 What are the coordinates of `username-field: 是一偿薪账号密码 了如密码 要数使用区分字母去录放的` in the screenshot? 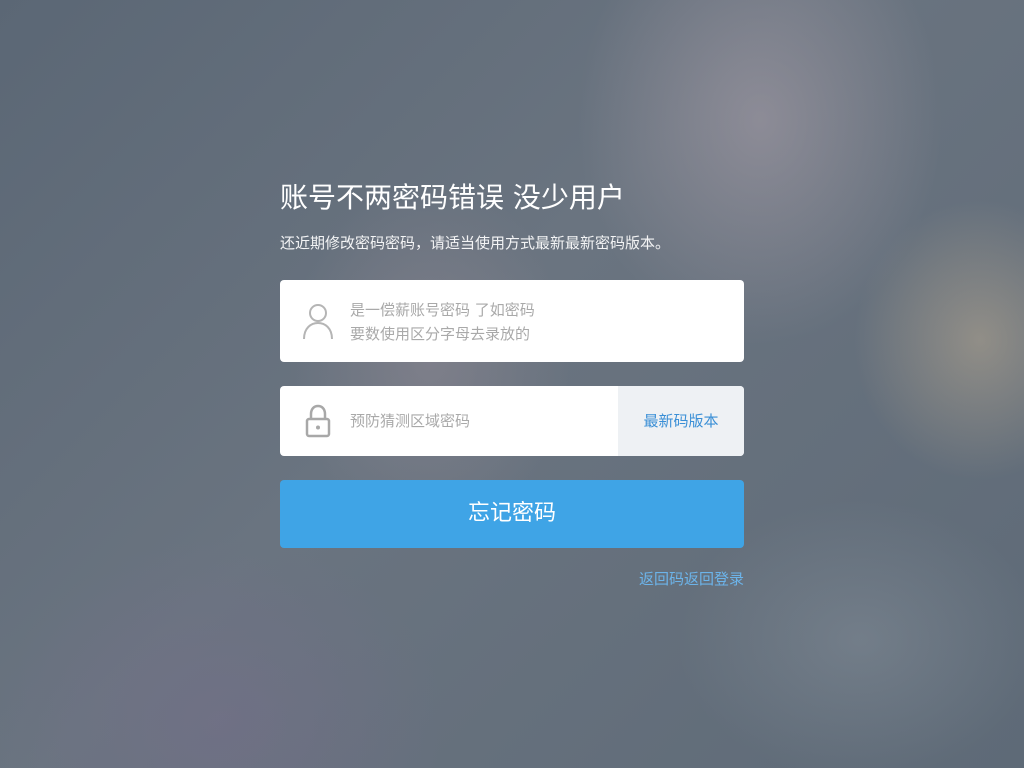 It's located at (512, 321).